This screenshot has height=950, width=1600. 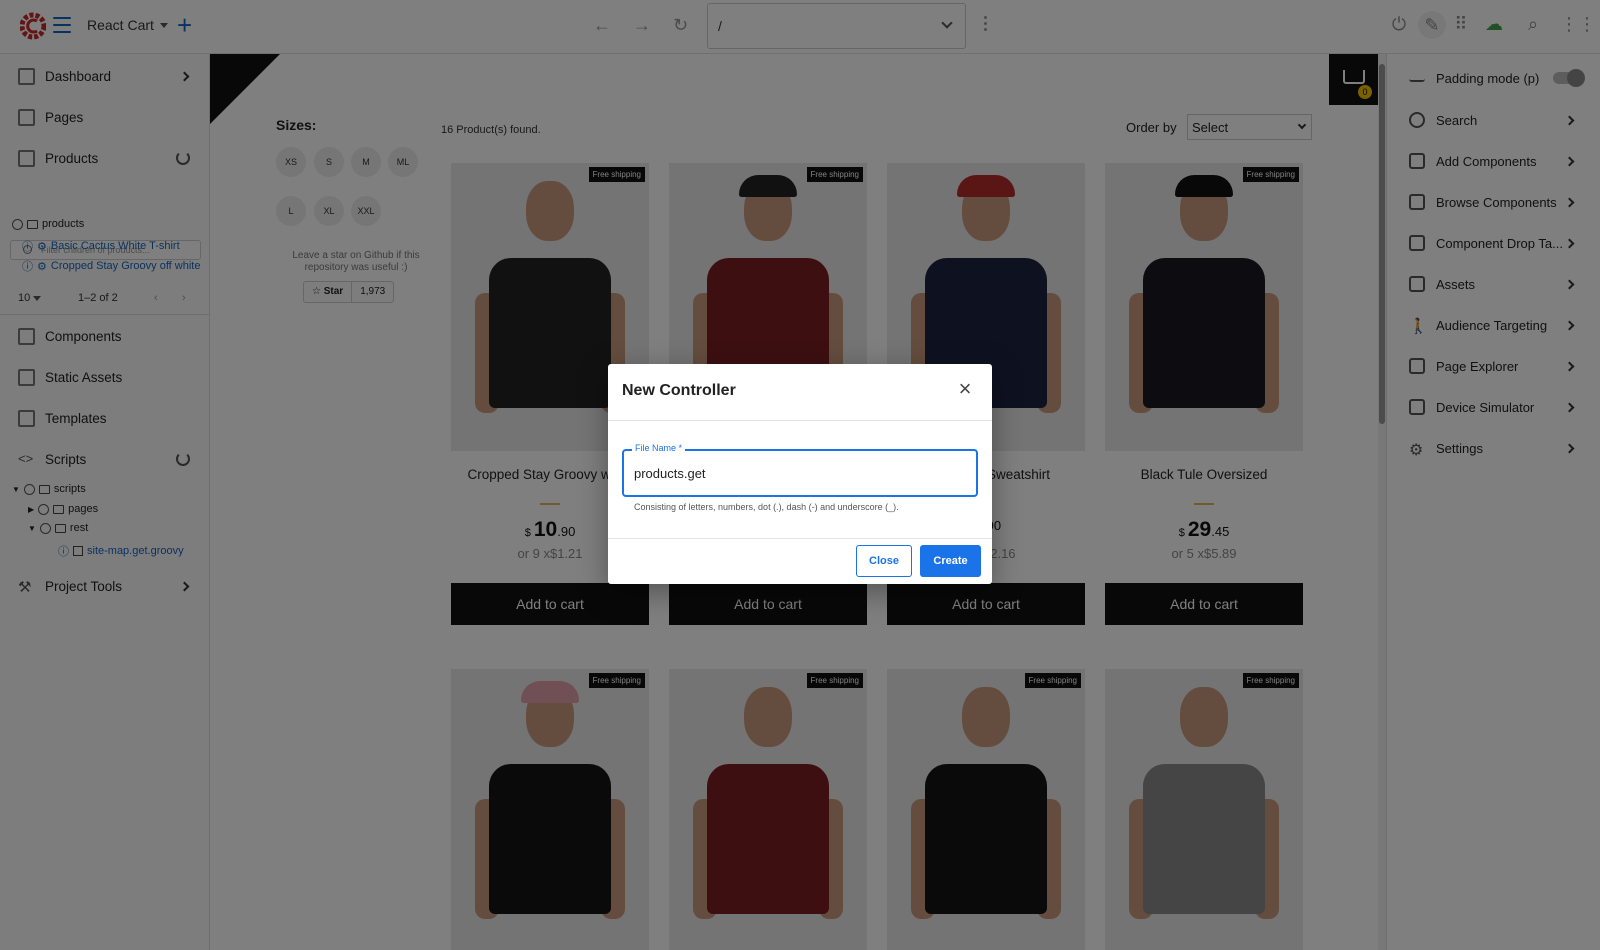 I want to click on file-name-value: products.get, so click(x=670, y=473).